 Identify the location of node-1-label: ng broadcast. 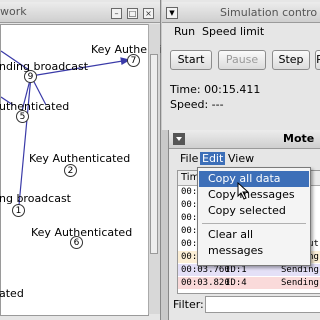
(35, 198).